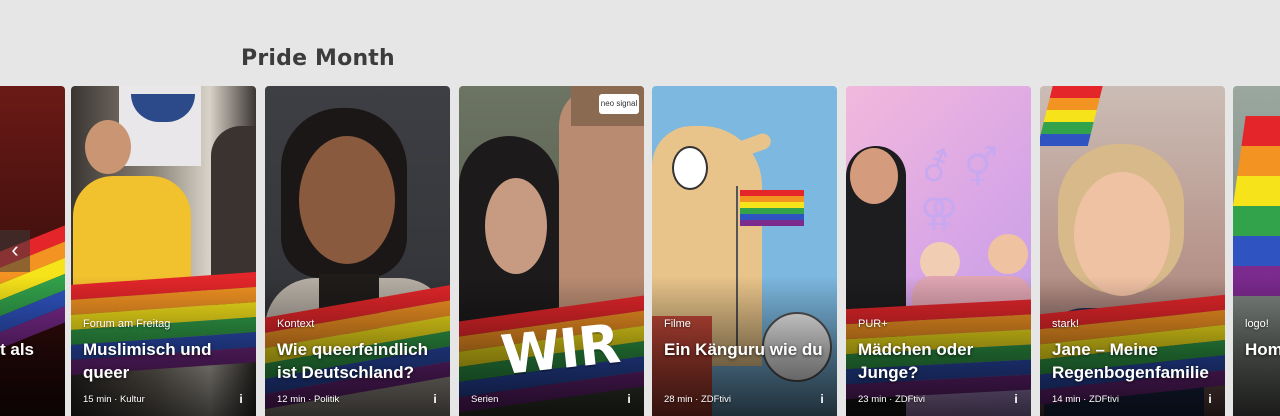 The height and width of the screenshot is (416, 1280). I want to click on card-title: Mädchen oder Junge?, so click(916, 361).